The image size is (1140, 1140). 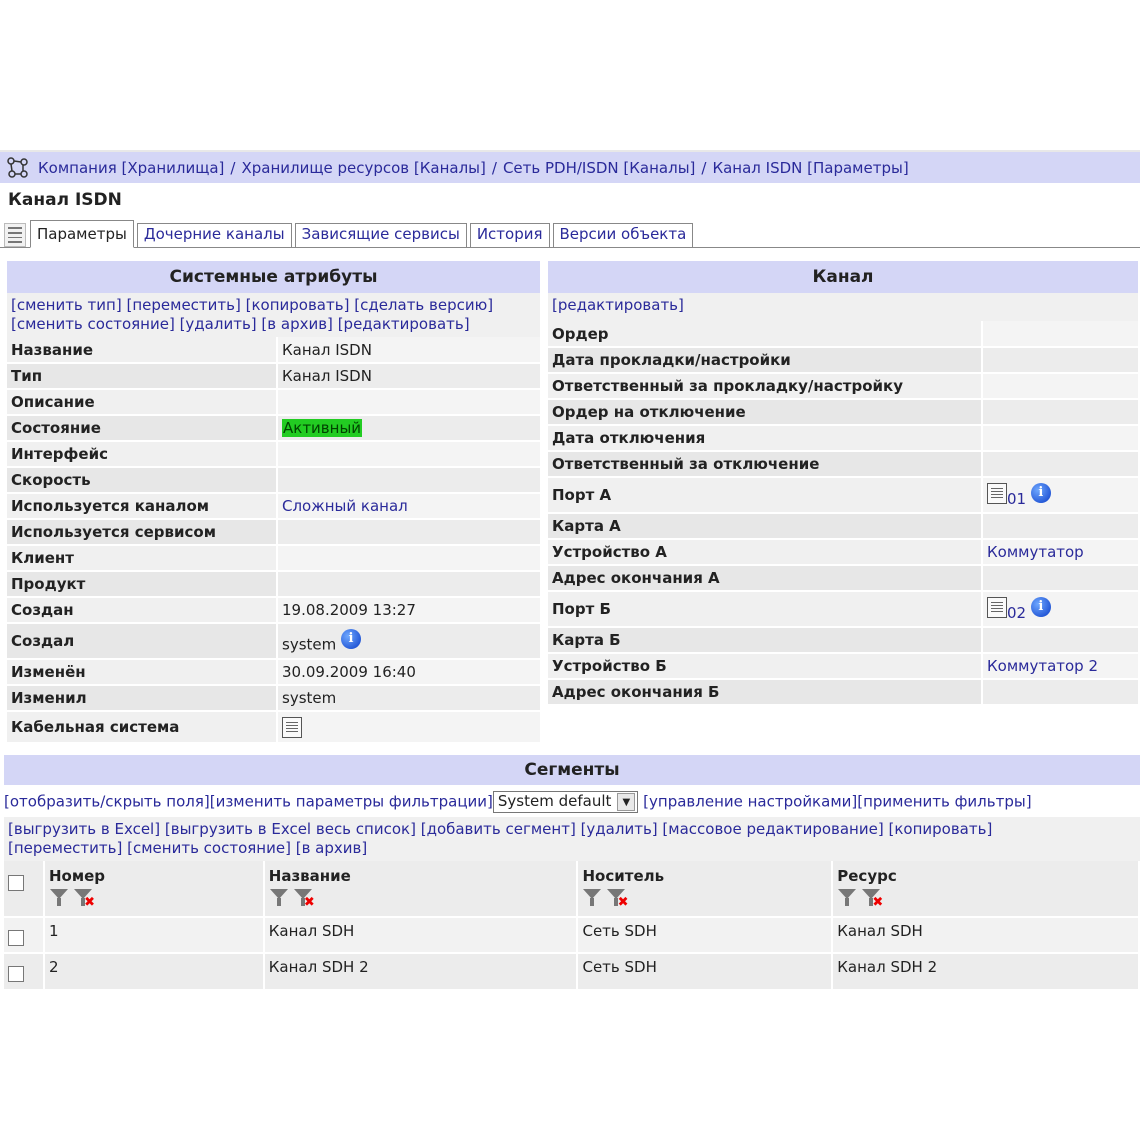 What do you see at coordinates (618, 305) in the screenshot?
I see `channel-edit-link: [редактировать]` at bounding box center [618, 305].